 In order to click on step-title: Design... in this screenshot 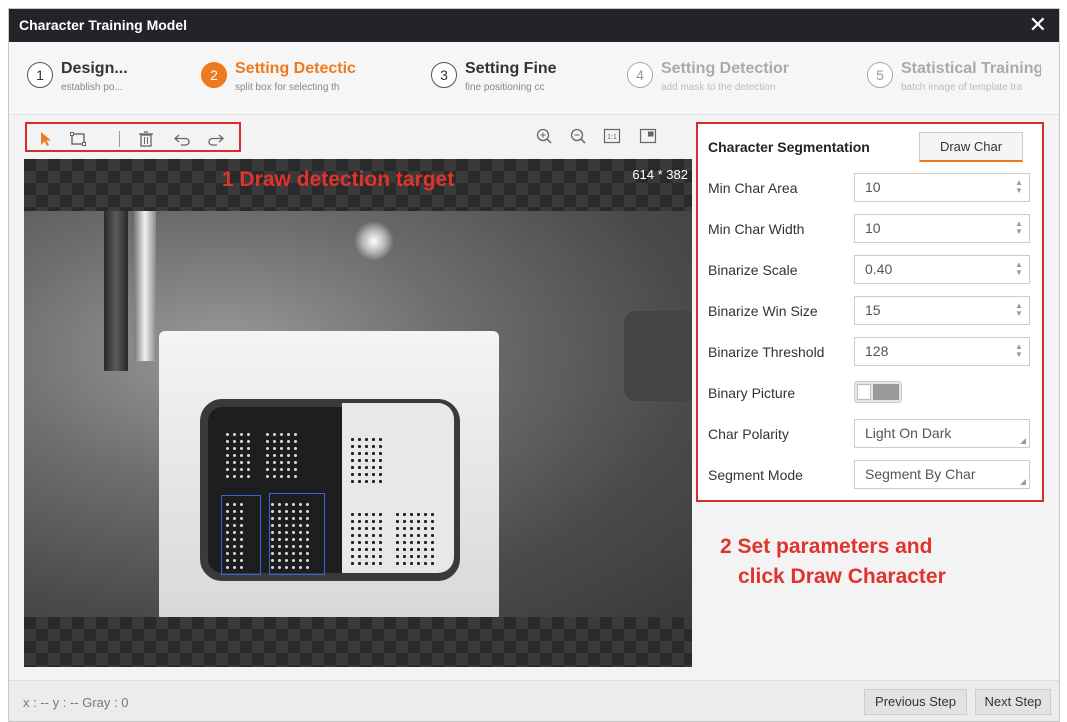, I will do `click(94, 68)`.